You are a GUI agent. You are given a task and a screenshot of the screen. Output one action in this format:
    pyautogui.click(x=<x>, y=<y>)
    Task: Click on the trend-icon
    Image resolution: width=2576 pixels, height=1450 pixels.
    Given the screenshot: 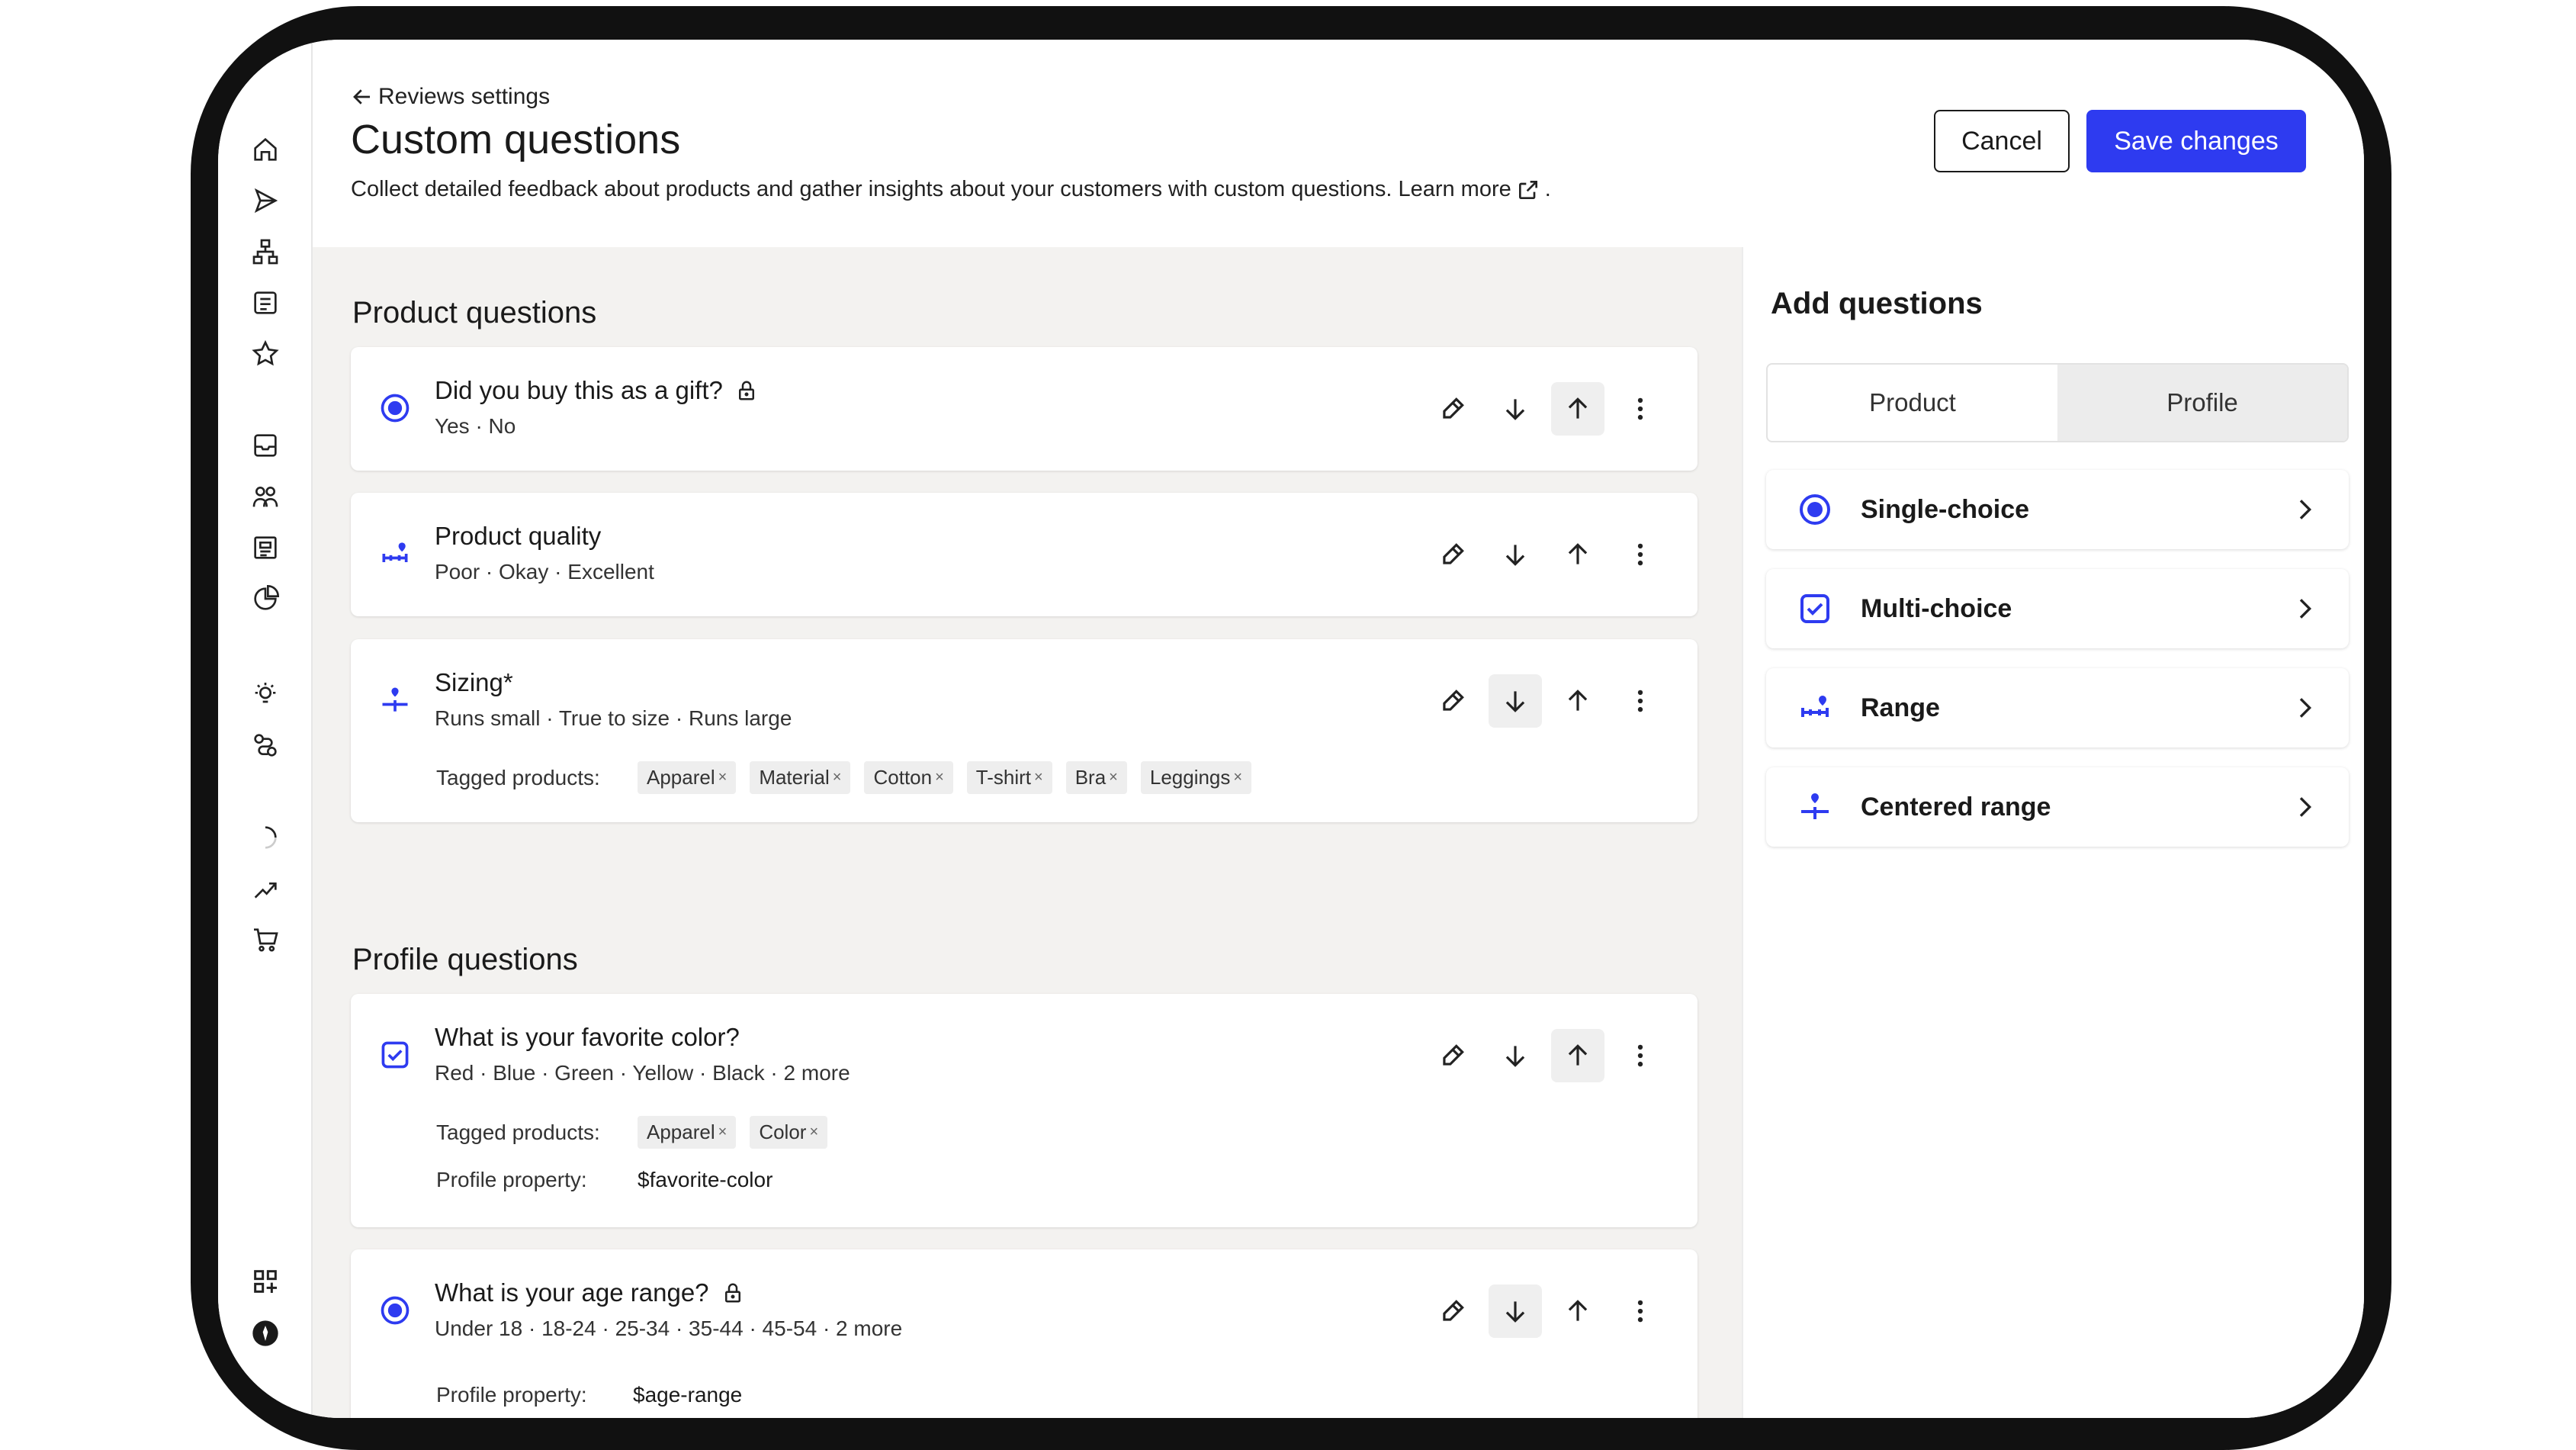 What is the action you would take?
    pyautogui.click(x=265, y=888)
    